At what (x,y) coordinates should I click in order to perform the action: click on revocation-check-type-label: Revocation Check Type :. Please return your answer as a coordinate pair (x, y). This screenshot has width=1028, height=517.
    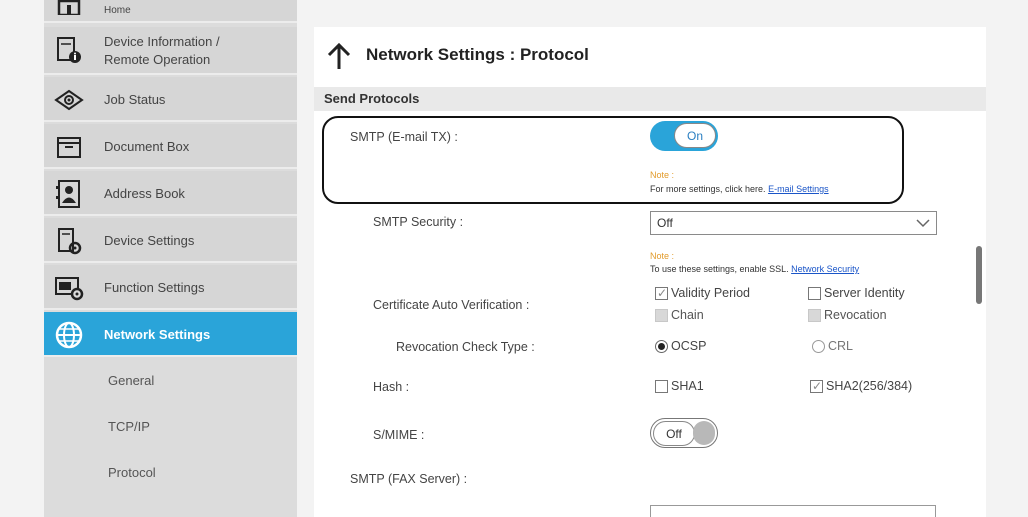
    Looking at the image, I should click on (465, 347).